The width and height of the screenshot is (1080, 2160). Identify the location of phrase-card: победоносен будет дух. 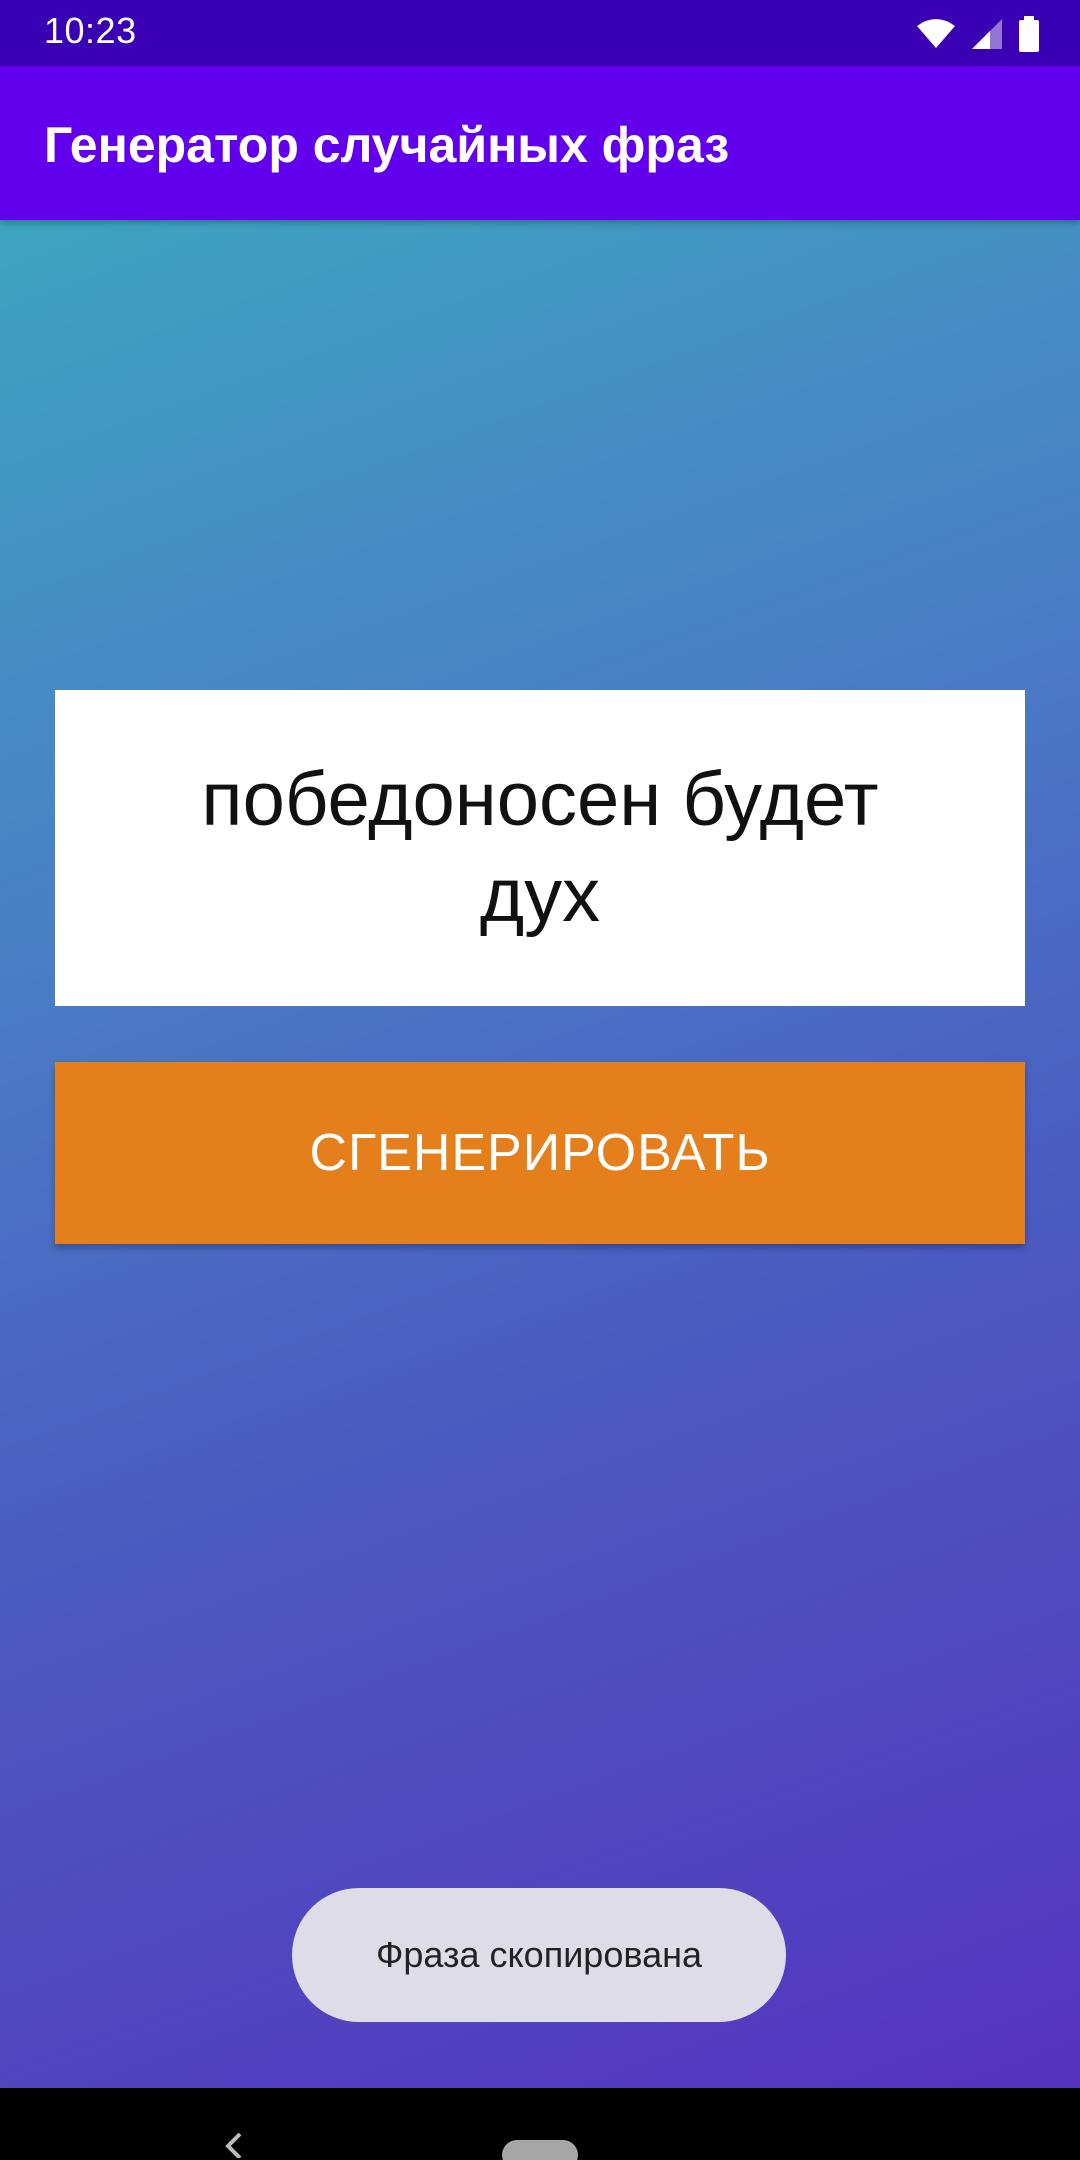
(540, 848).